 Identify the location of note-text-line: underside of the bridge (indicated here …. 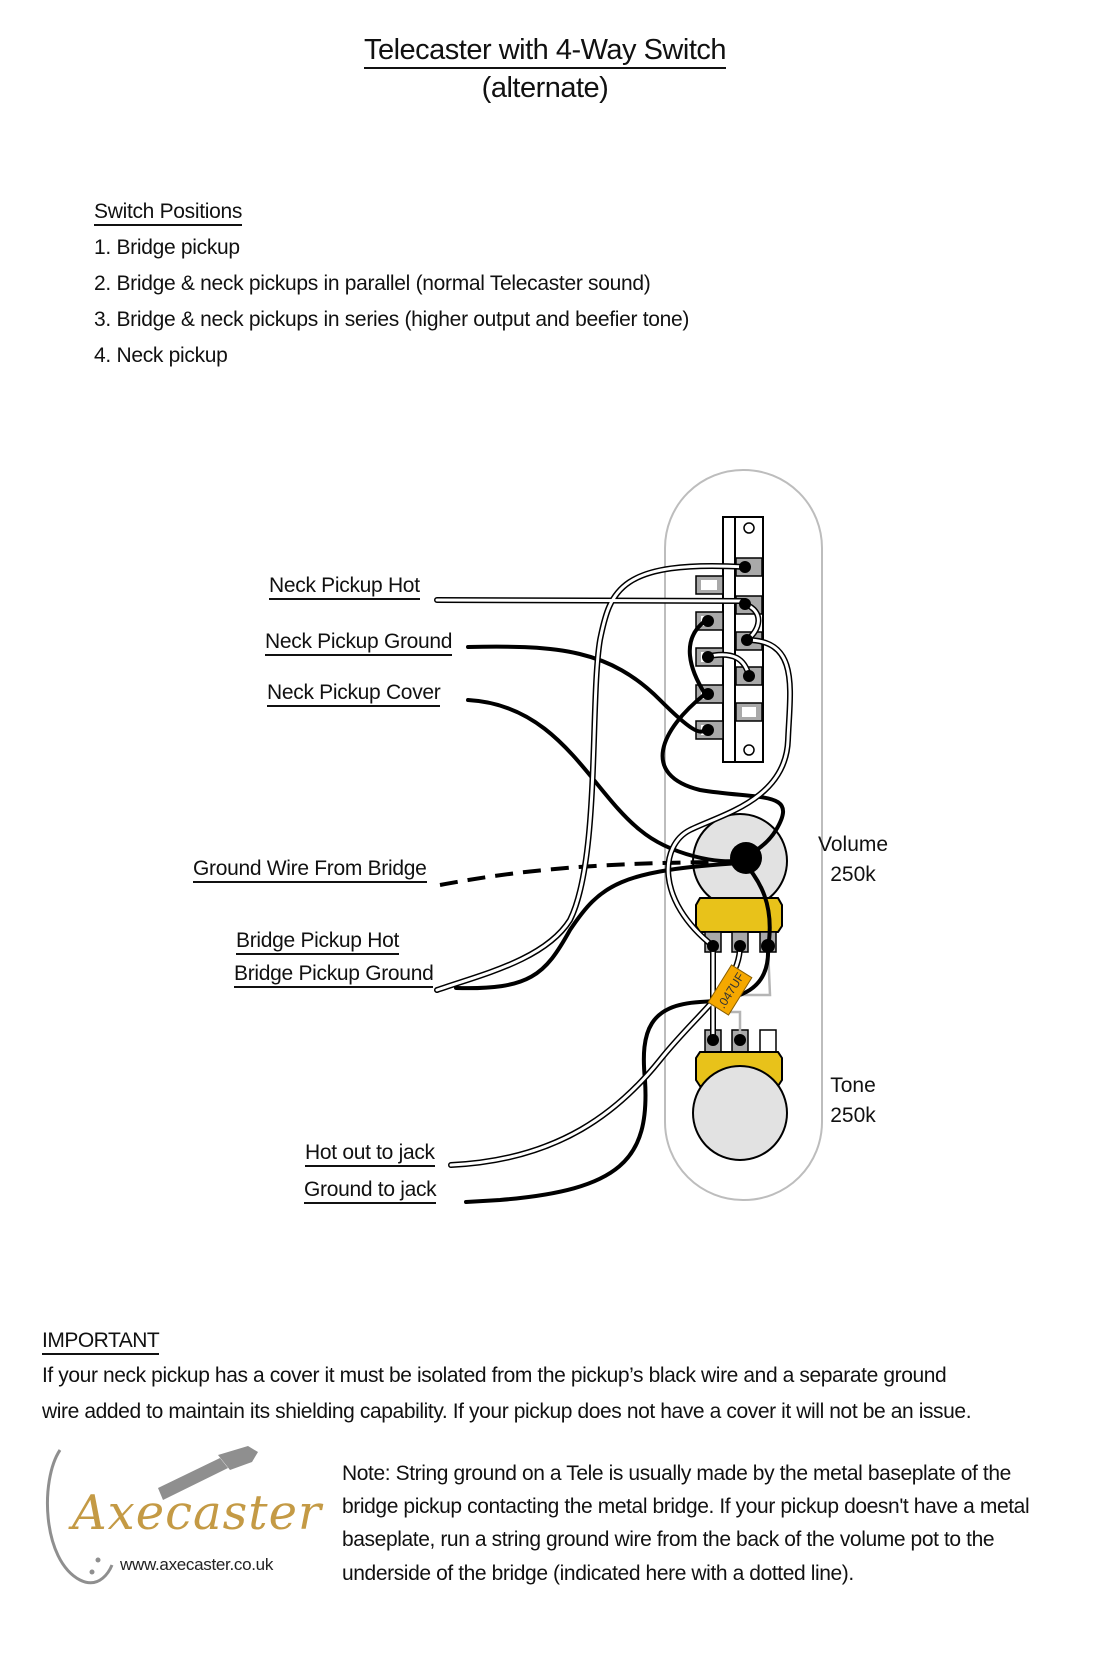
(598, 1573).